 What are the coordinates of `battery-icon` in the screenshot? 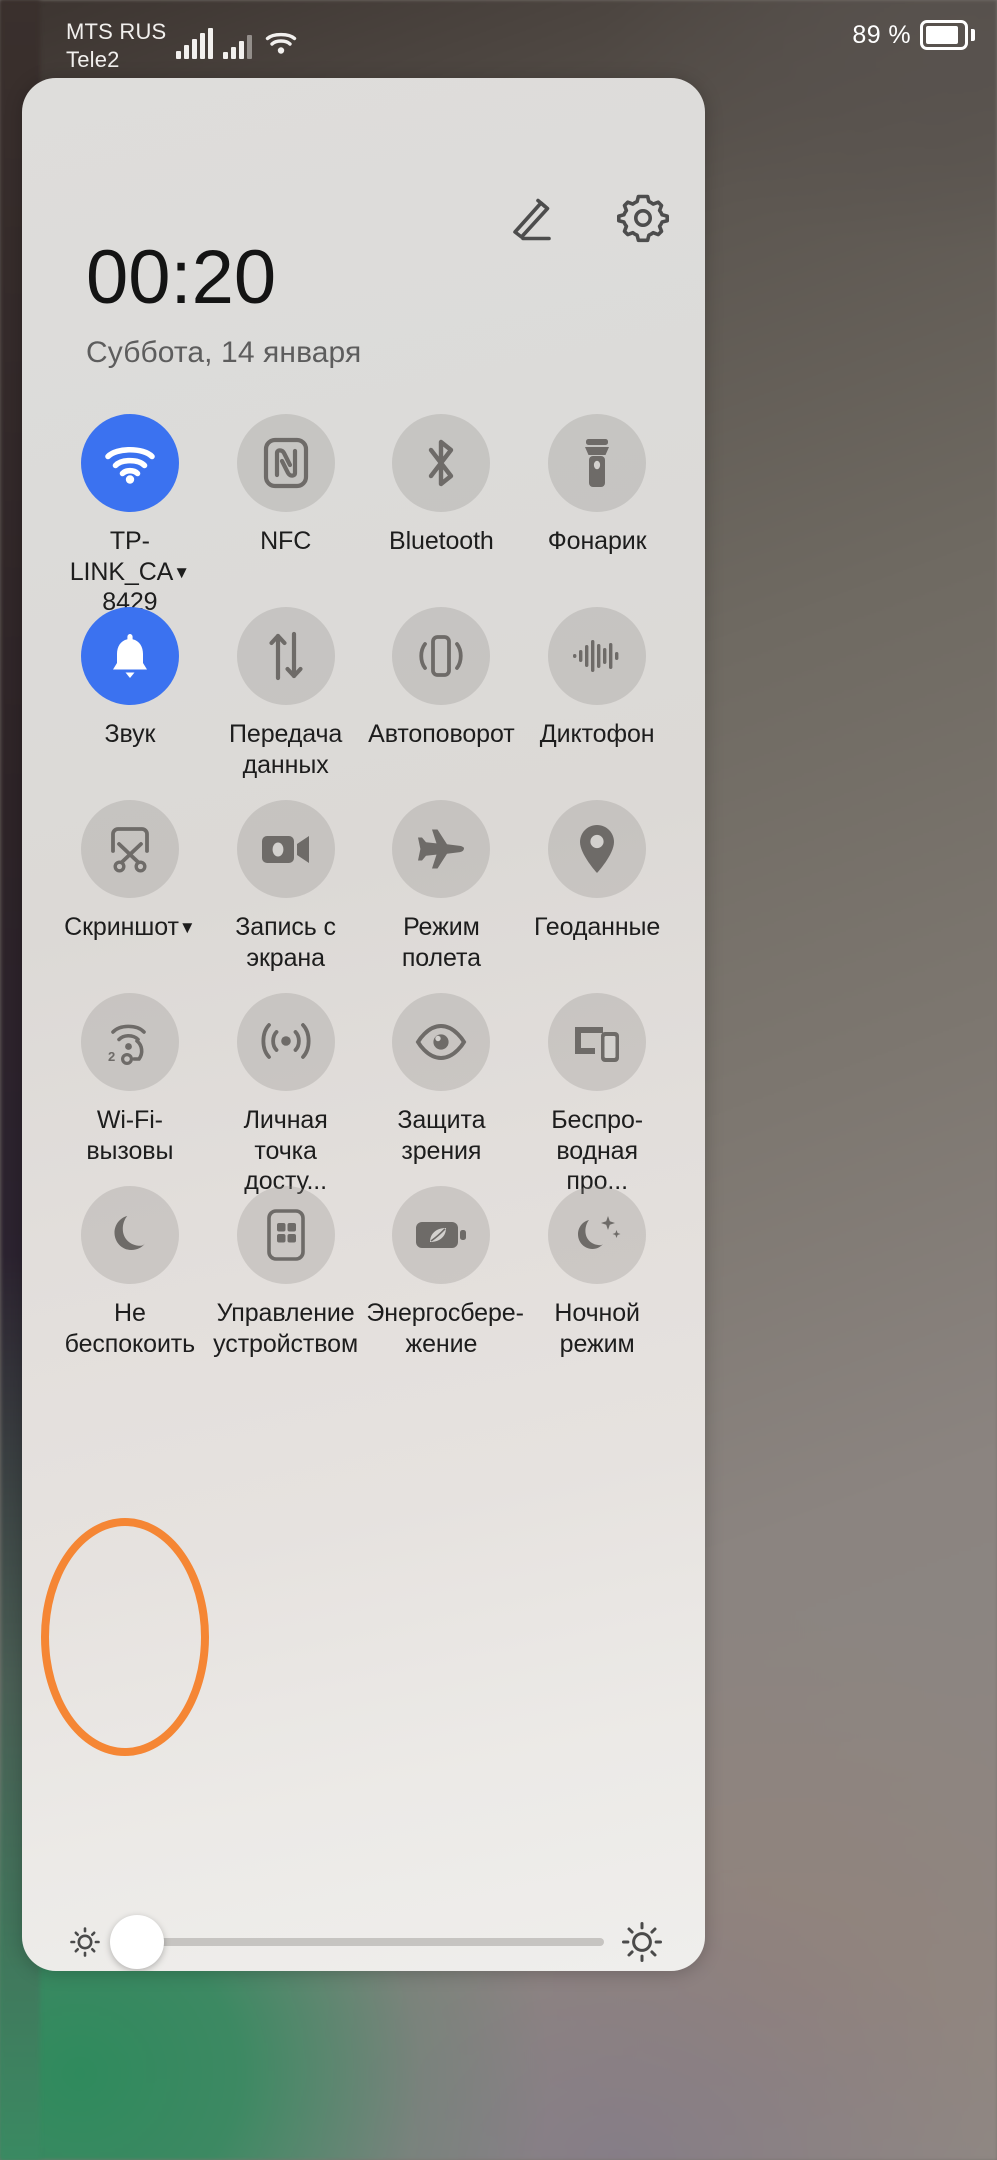 It's located at (947, 35).